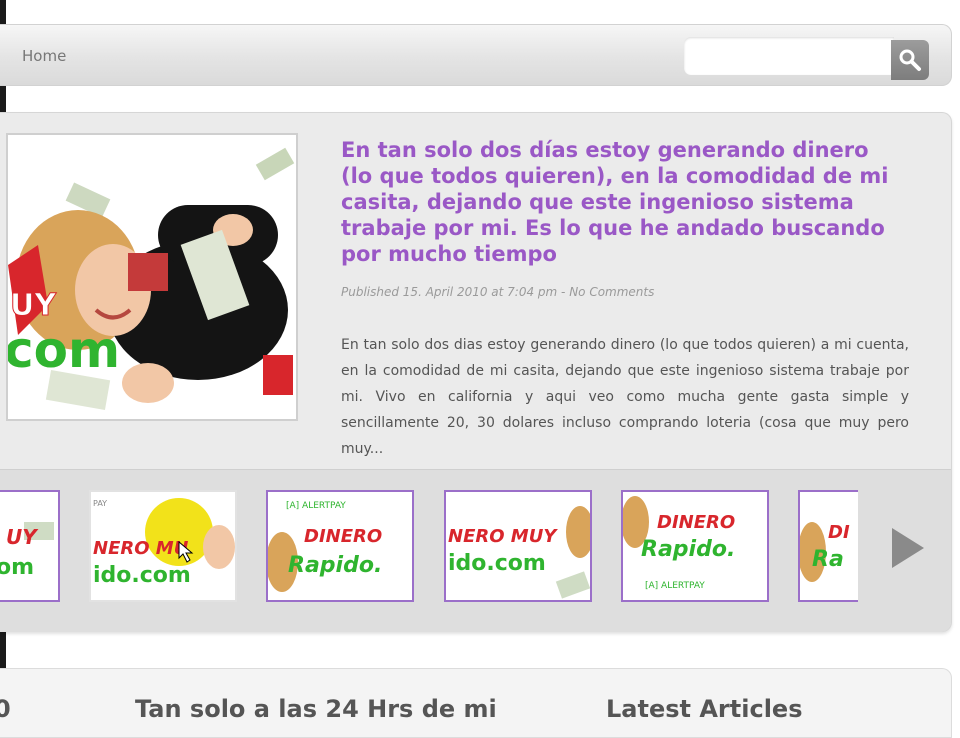 Image resolution: width=960 pixels, height=738 pixels. Describe the element at coordinates (64, 350) in the screenshot. I see `svg-text: com` at that location.